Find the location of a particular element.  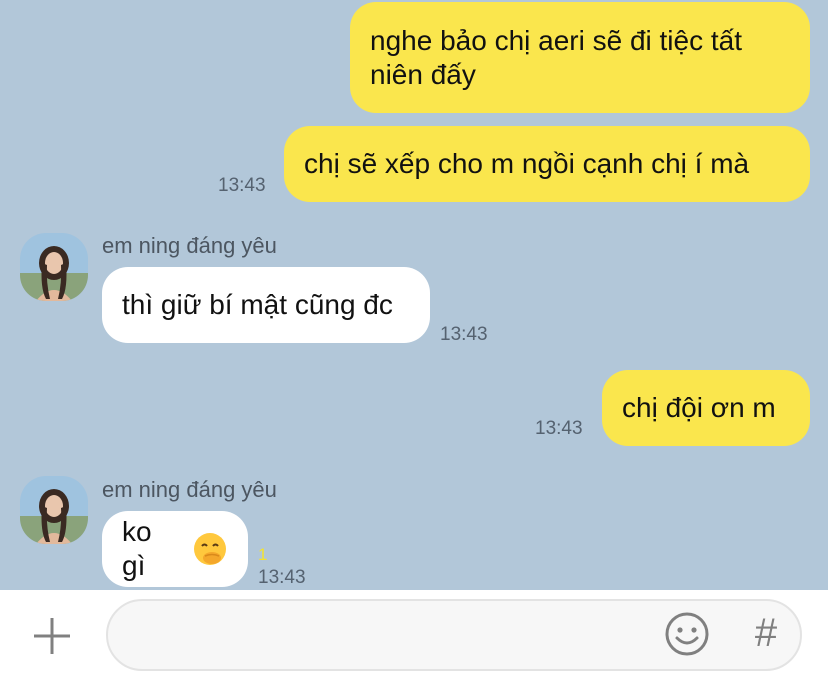

message-bubble-mine: chị sẽ xếp cho m ngồi cạnh chị í mà is located at coordinates (547, 164).